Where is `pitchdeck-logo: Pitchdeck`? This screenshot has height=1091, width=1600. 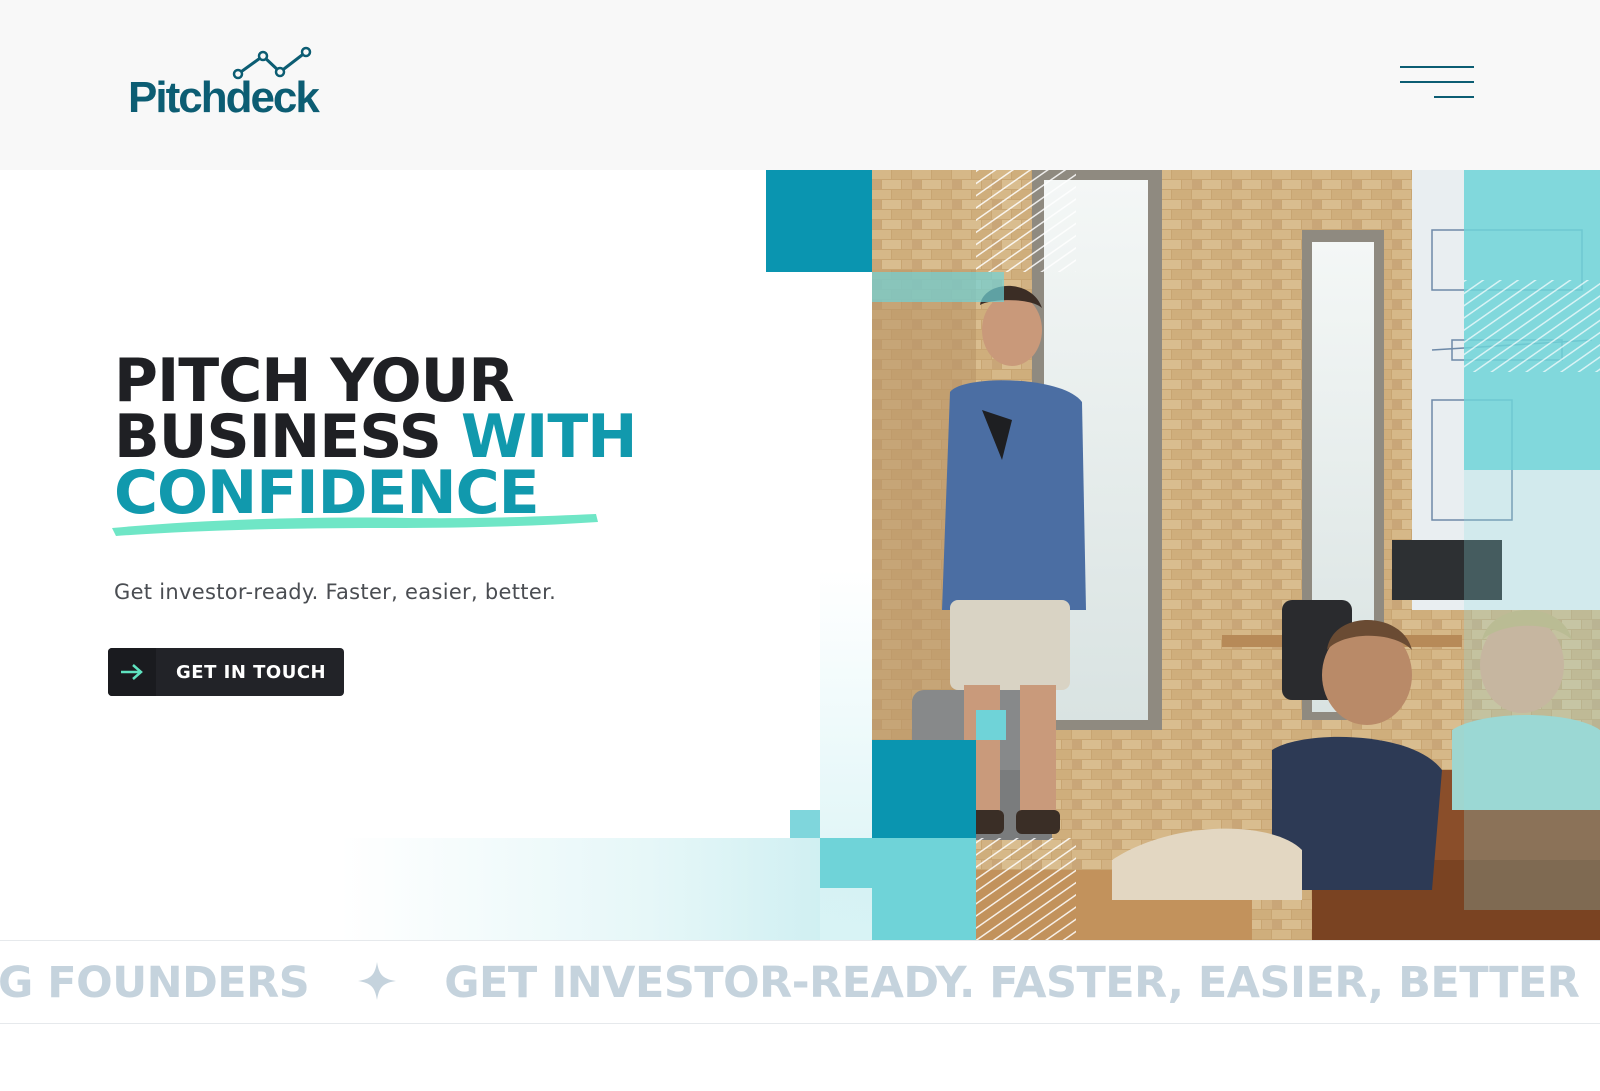
pitchdeck-logo: Pitchdeck is located at coordinates (238, 84).